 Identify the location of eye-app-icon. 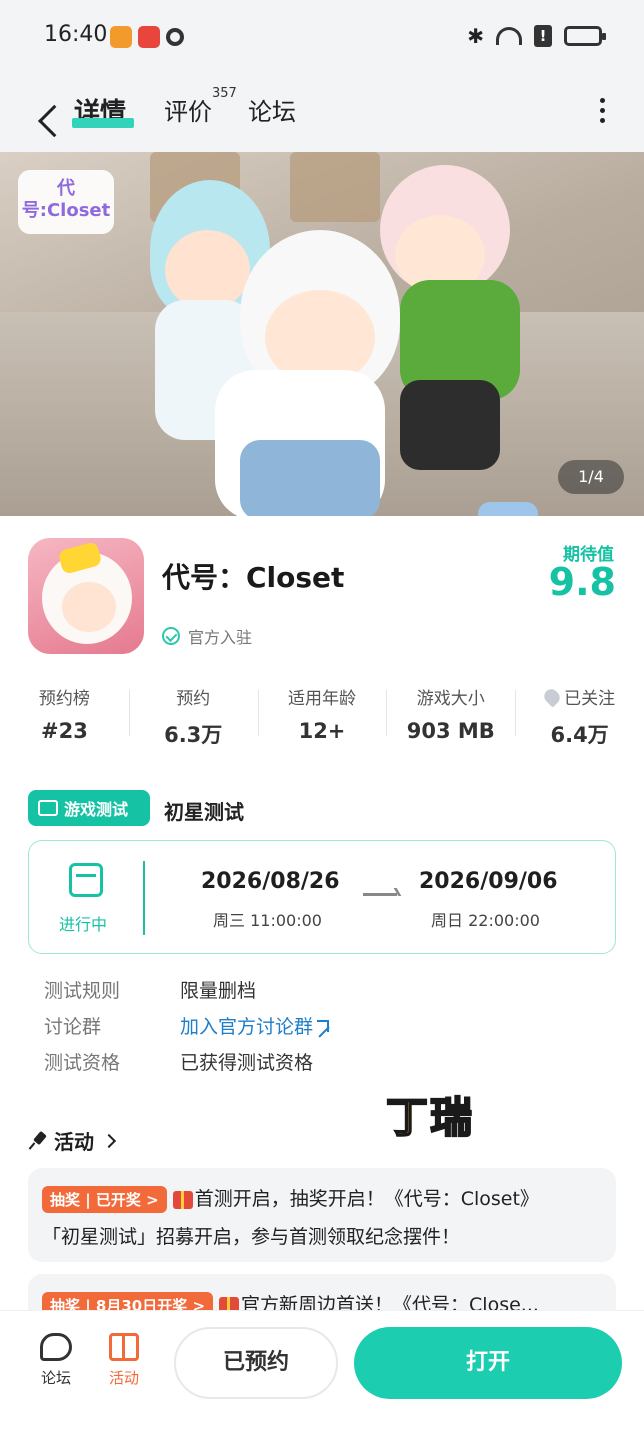
(175, 37).